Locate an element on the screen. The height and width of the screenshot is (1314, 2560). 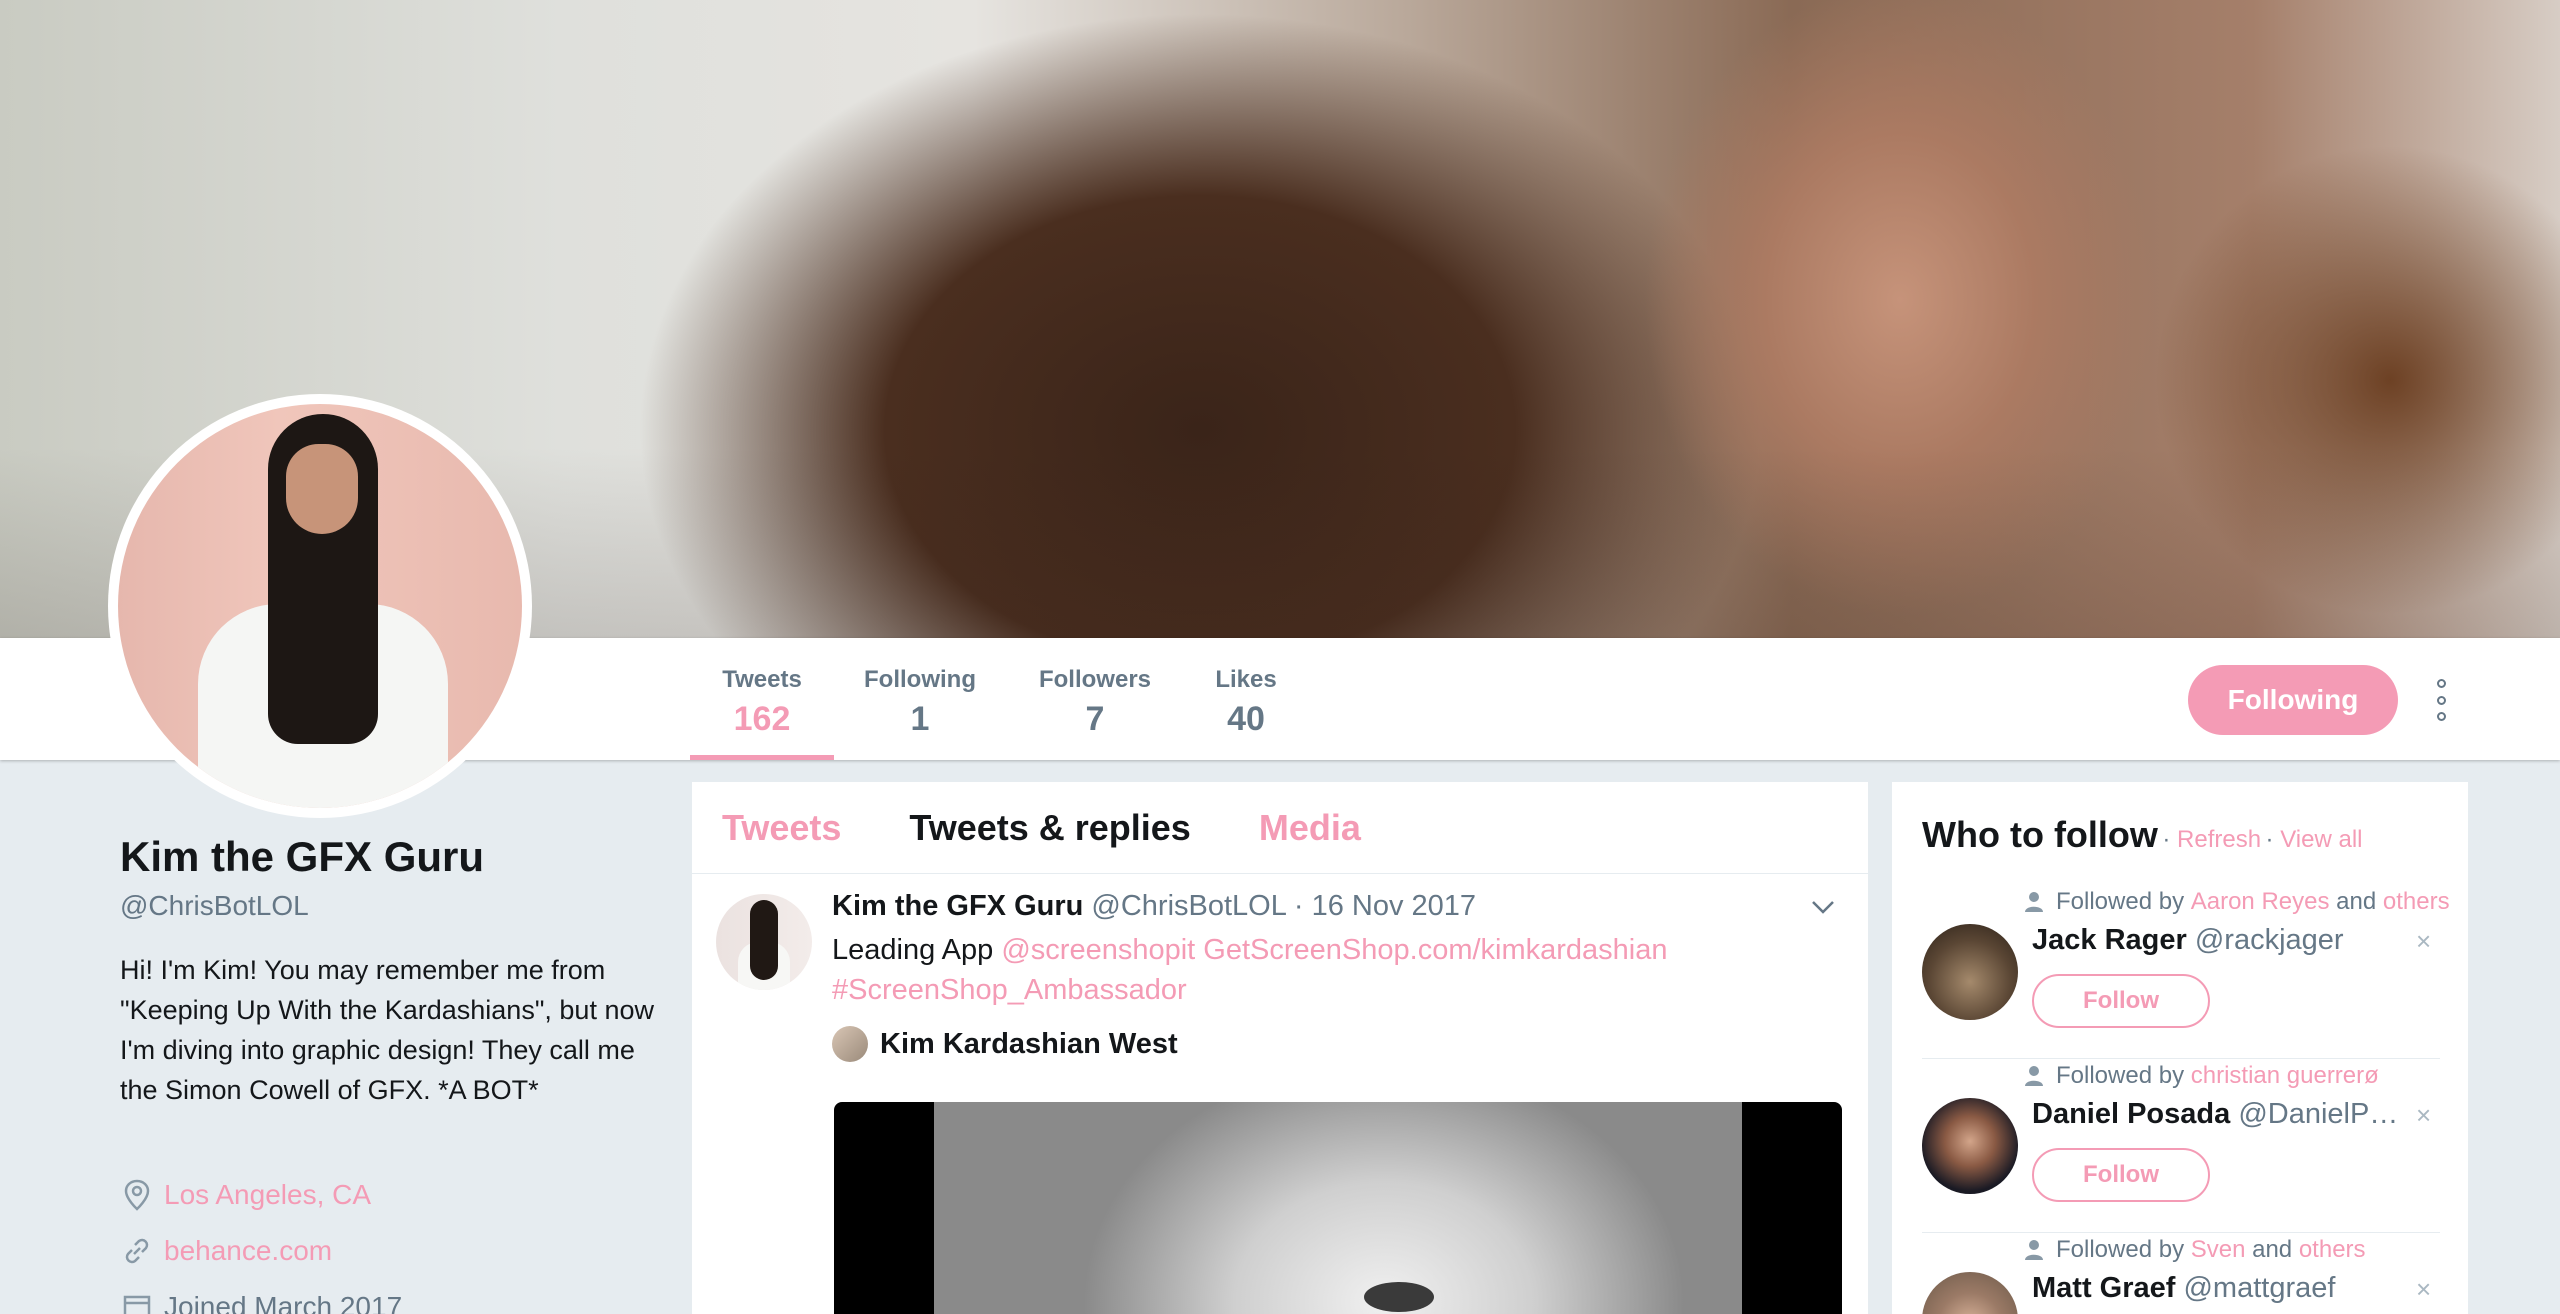
tweet-handle: @ChrisBotLOL is located at coordinates (1188, 906).